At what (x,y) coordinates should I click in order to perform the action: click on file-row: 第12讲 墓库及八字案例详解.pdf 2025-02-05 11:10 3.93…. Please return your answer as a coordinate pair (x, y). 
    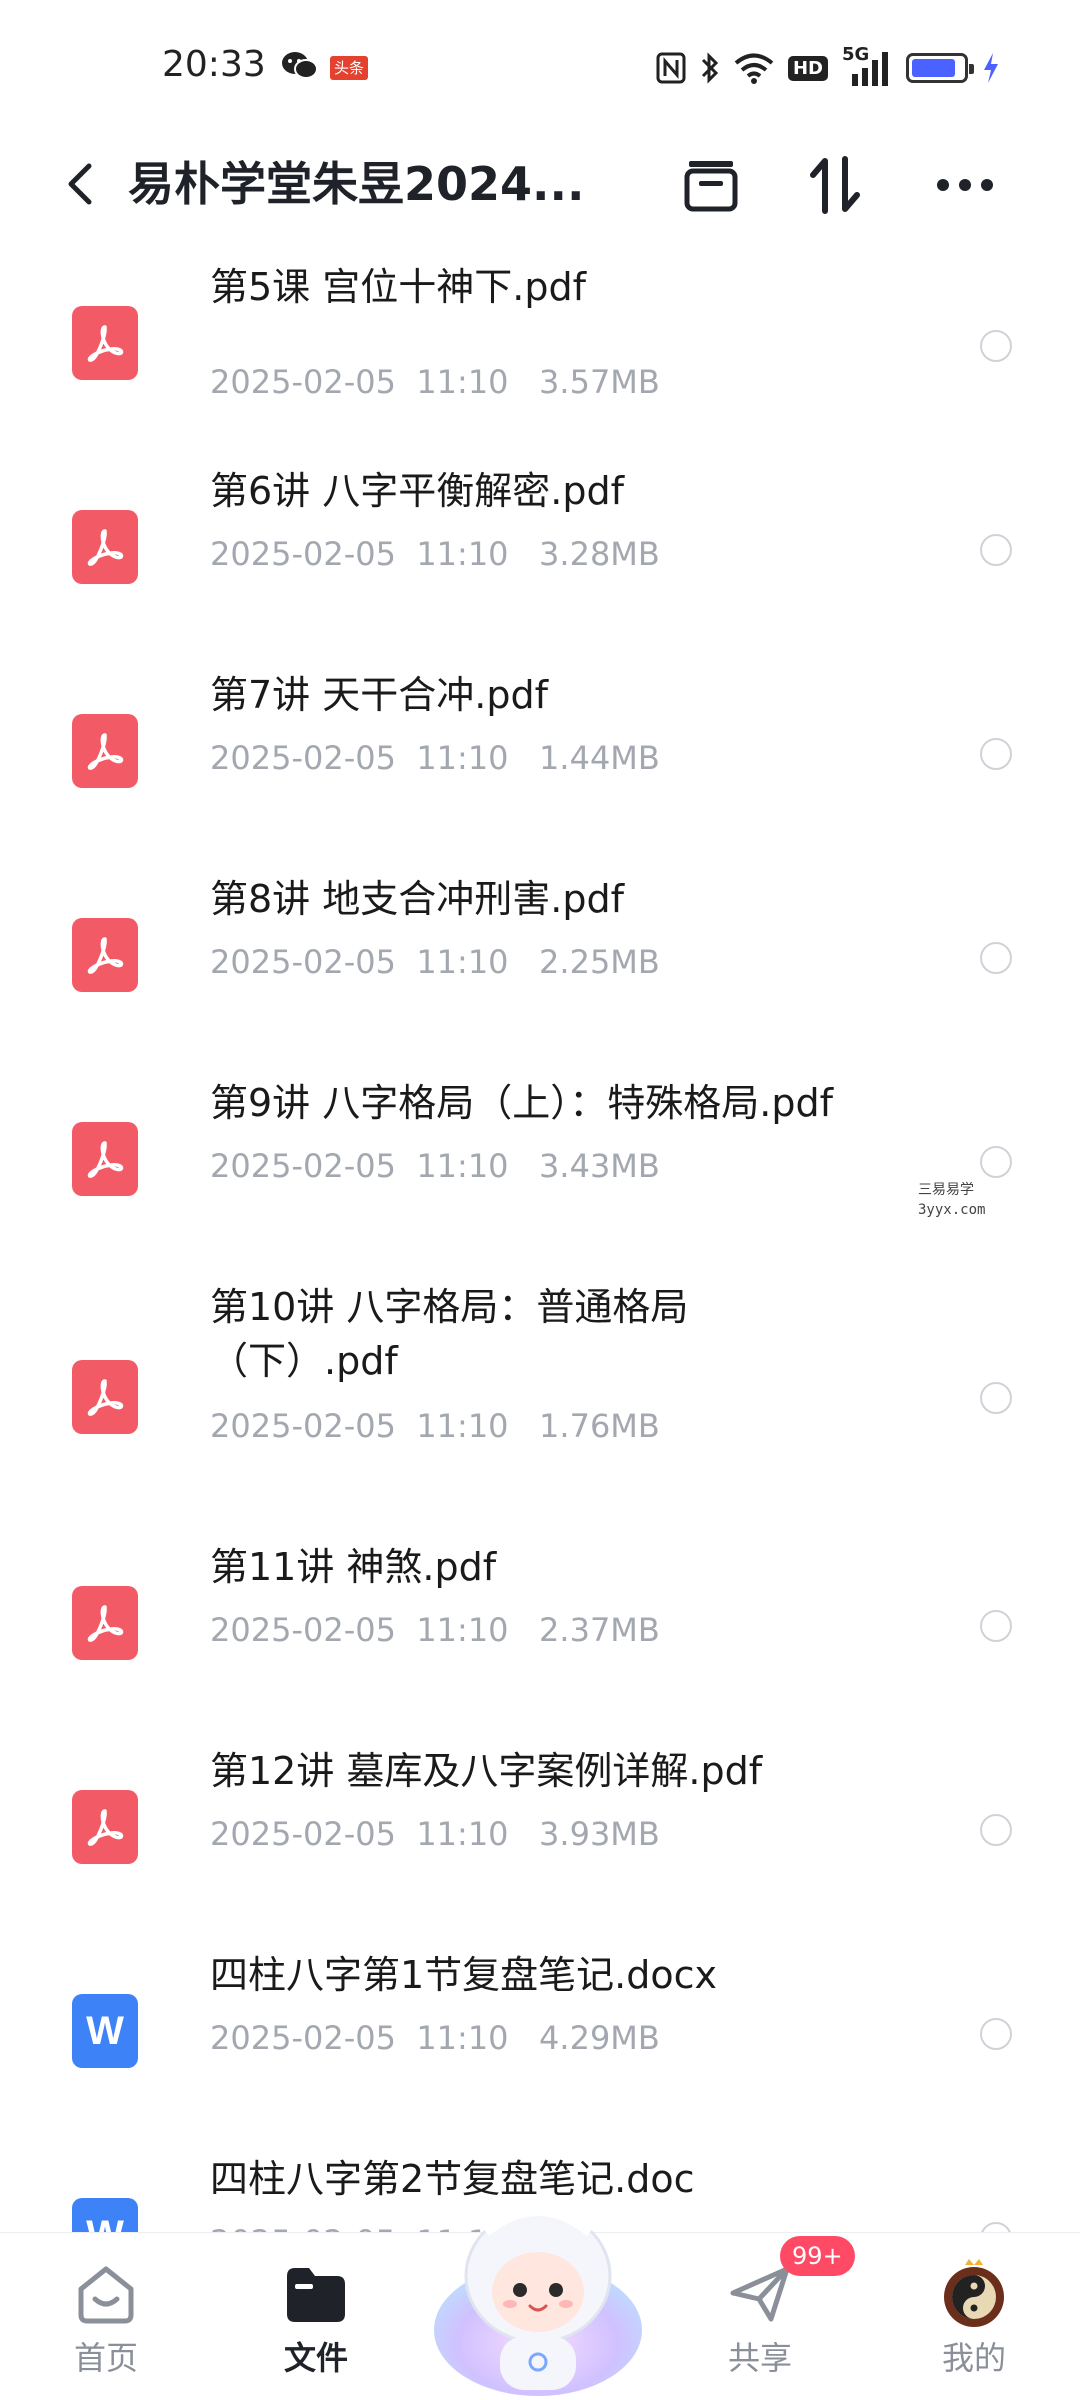
    Looking at the image, I should click on (540, 1826).